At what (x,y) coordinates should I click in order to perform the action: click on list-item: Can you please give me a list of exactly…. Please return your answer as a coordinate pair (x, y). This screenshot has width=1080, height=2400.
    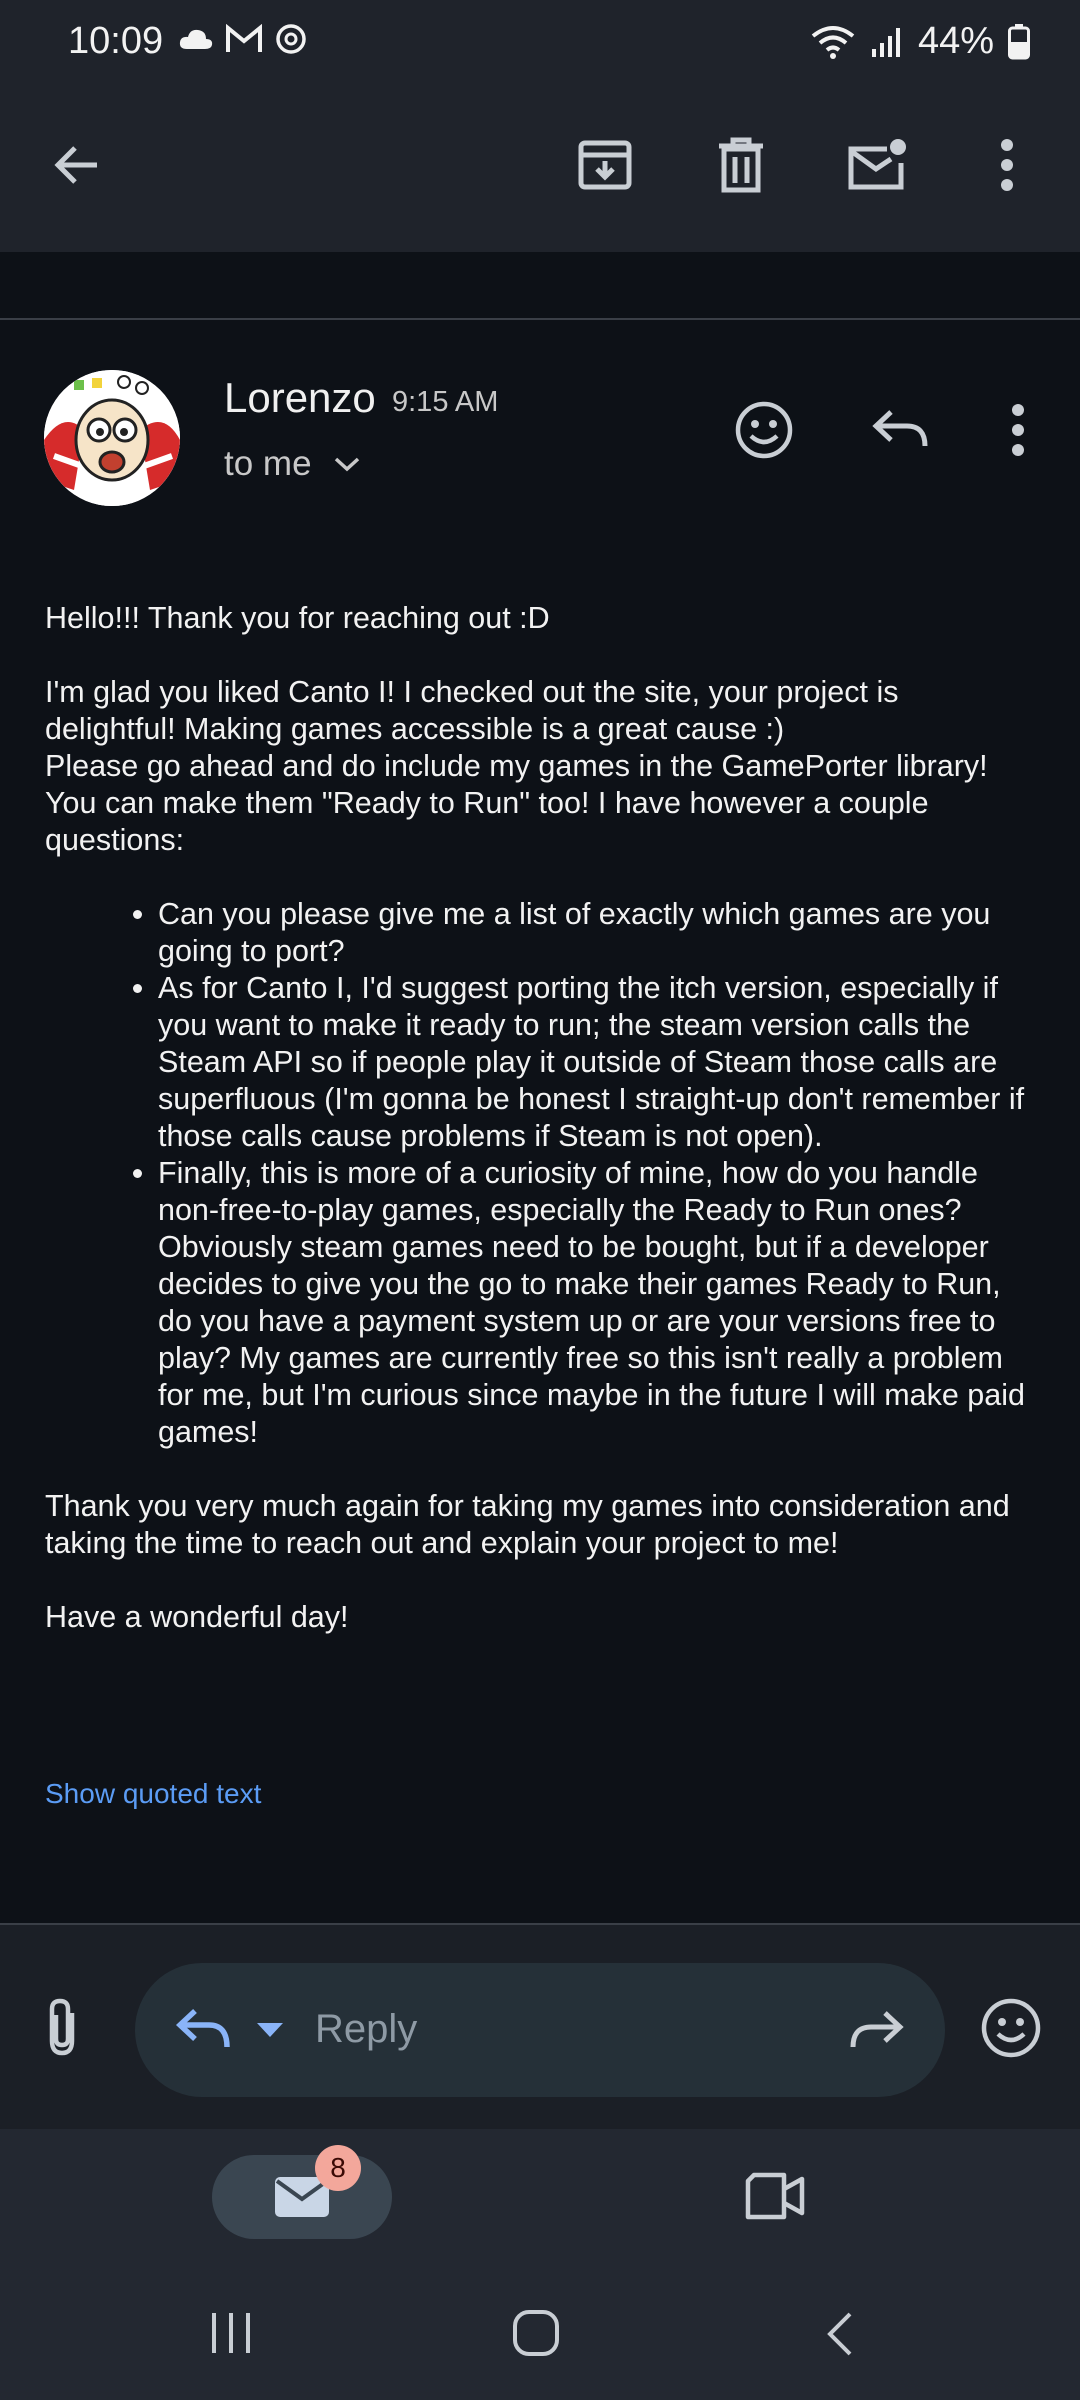
    Looking at the image, I should click on (596, 933).